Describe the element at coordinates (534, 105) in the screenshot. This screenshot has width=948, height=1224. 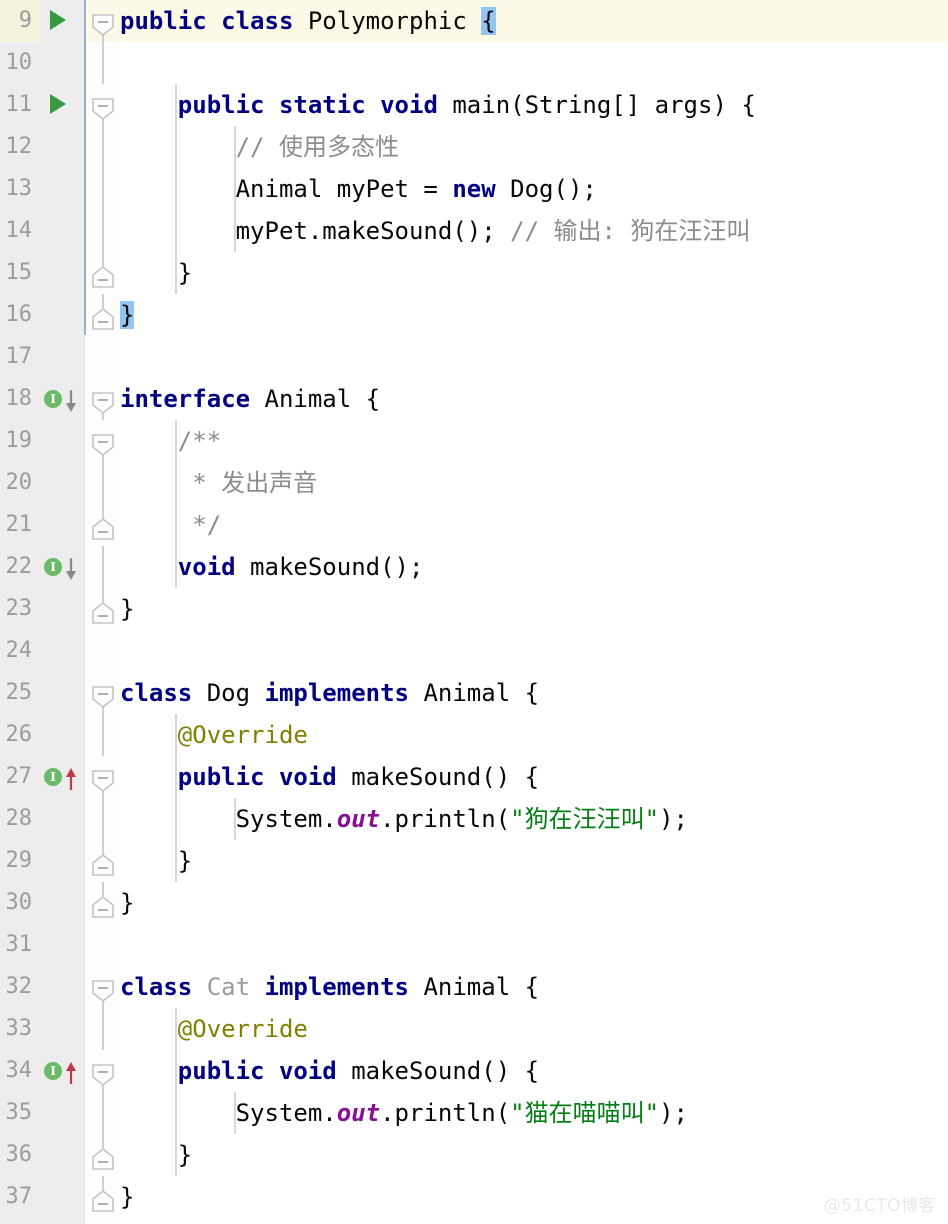
I see `code-line-text: public static void main(String[] args) {` at that location.